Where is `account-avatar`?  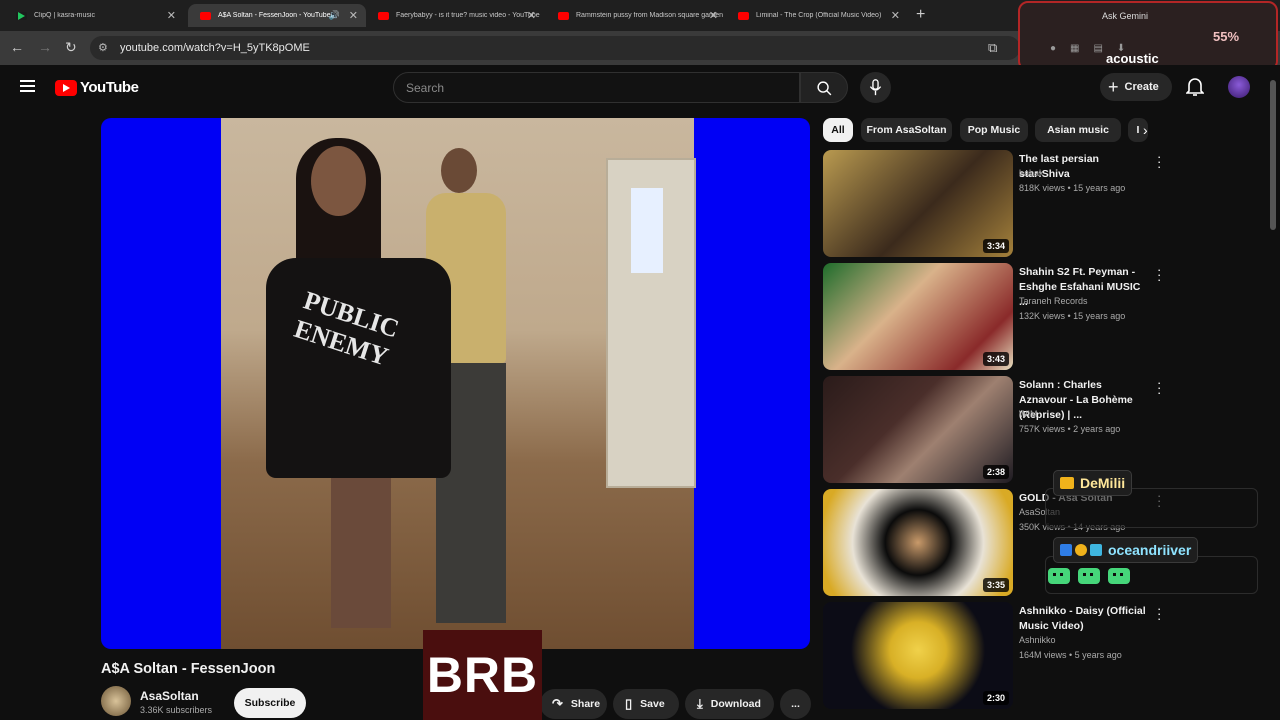 account-avatar is located at coordinates (1239, 87).